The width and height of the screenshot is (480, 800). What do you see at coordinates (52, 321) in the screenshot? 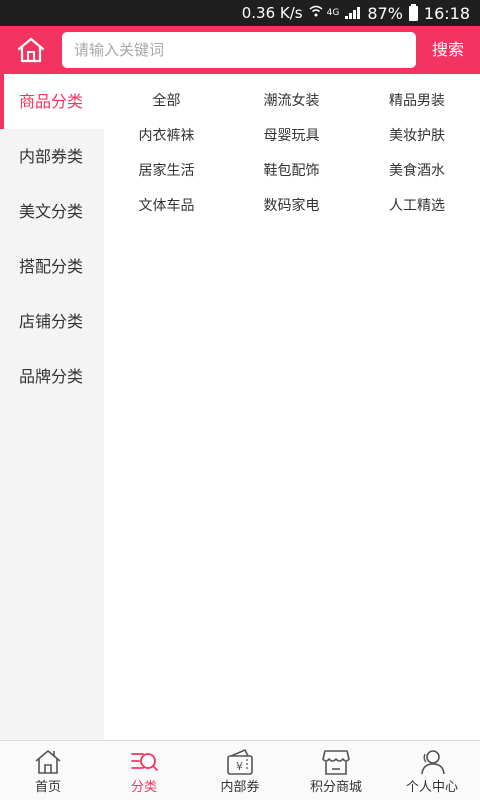
I see `sidebar-item-shops: 店铺分类` at bounding box center [52, 321].